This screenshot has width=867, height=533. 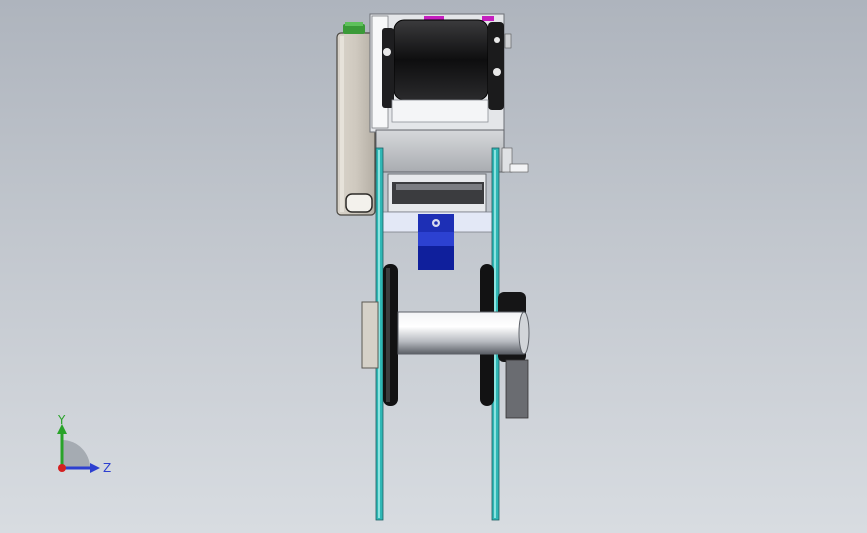 What do you see at coordinates (370, 335) in the screenshot?
I see `lower-bracket` at bounding box center [370, 335].